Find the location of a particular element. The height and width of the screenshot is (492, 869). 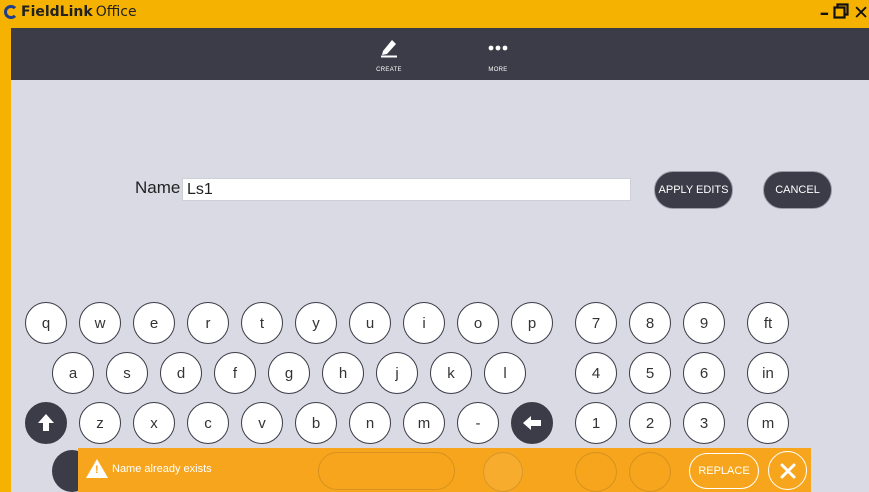

pencil-icon is located at coordinates (389, 49).